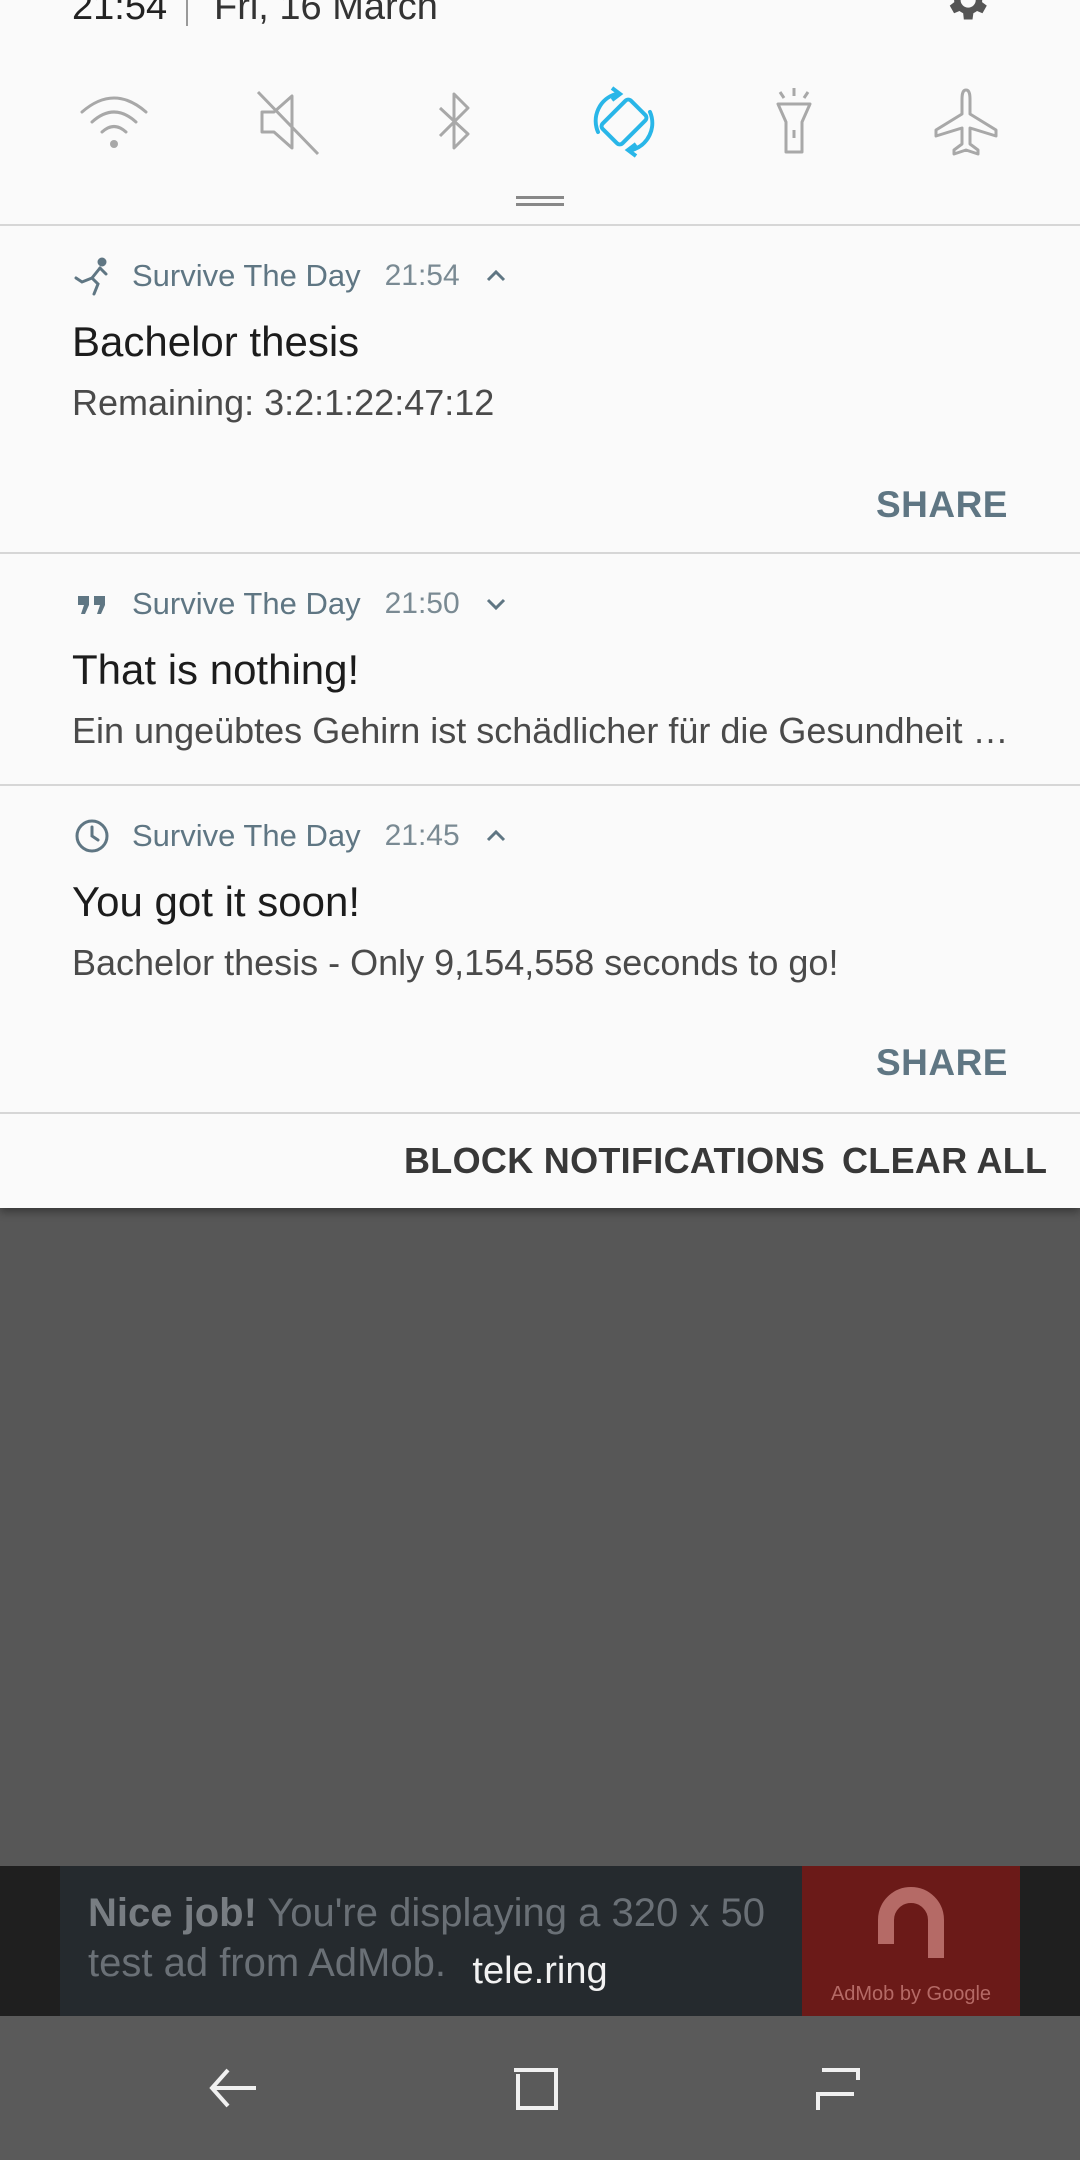 The image size is (1080, 2160). Describe the element at coordinates (216, 669) in the screenshot. I see `notification-title: That is nothing!` at that location.